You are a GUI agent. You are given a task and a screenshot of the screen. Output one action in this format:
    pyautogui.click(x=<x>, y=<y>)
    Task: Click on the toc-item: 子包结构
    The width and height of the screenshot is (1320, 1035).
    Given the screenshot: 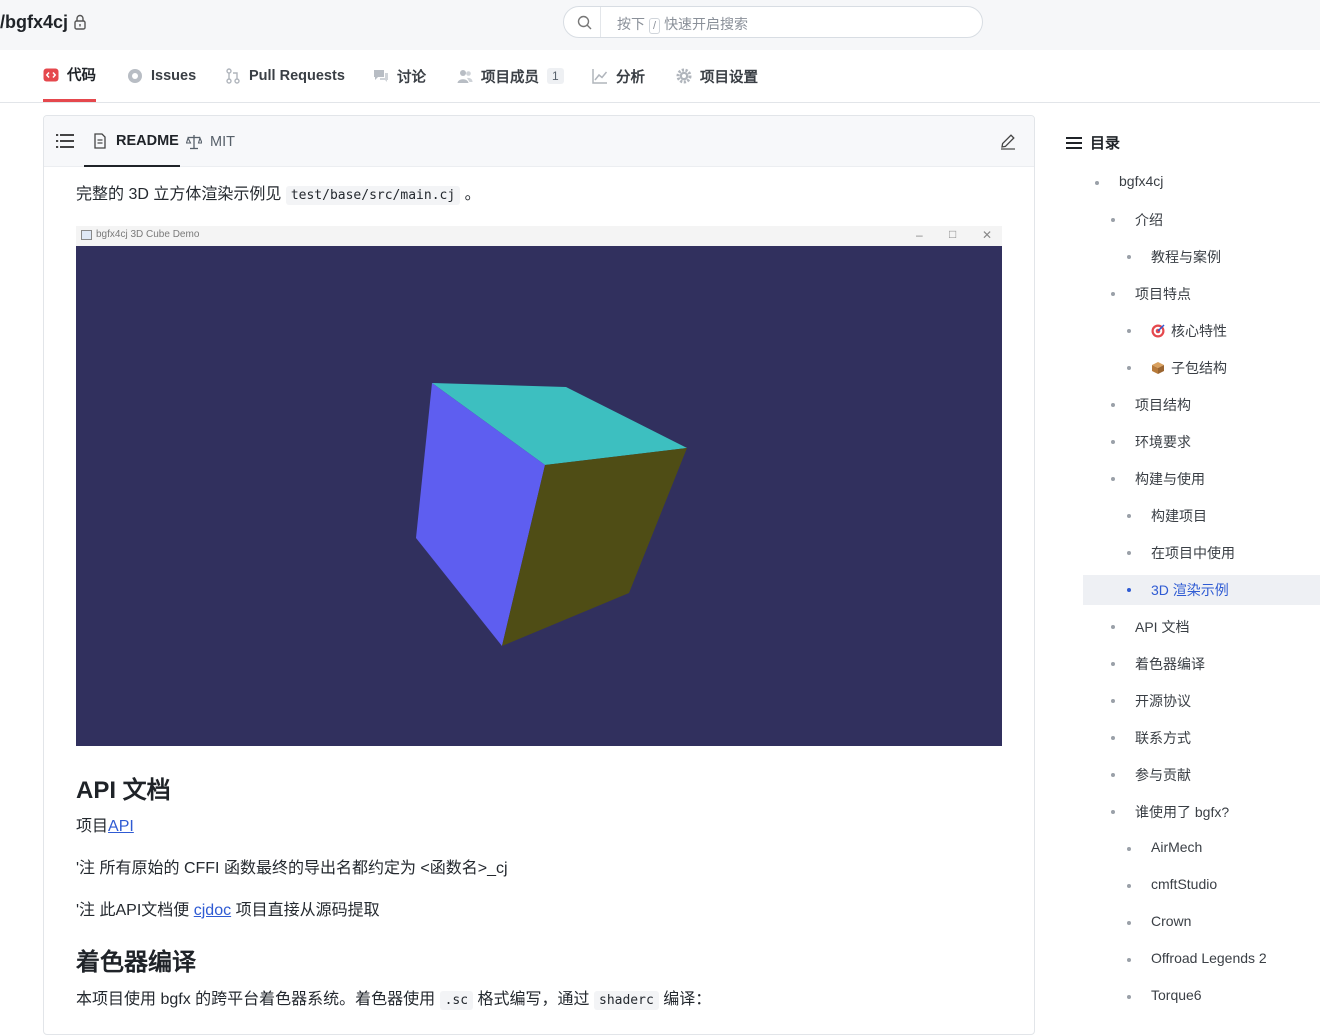 What is the action you would take?
    pyautogui.click(x=1201, y=368)
    